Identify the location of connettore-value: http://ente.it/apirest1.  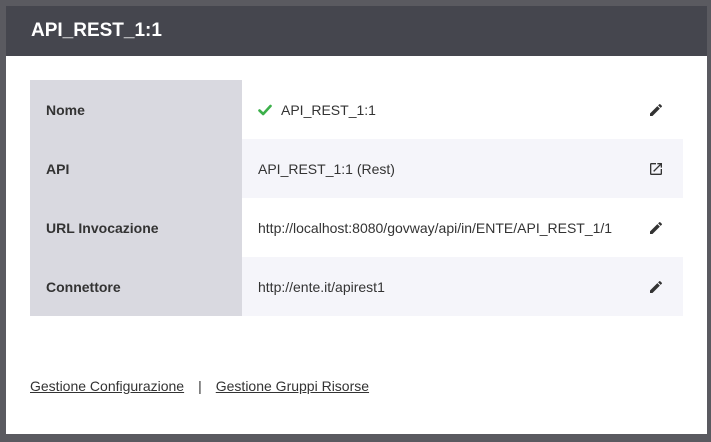
(321, 286).